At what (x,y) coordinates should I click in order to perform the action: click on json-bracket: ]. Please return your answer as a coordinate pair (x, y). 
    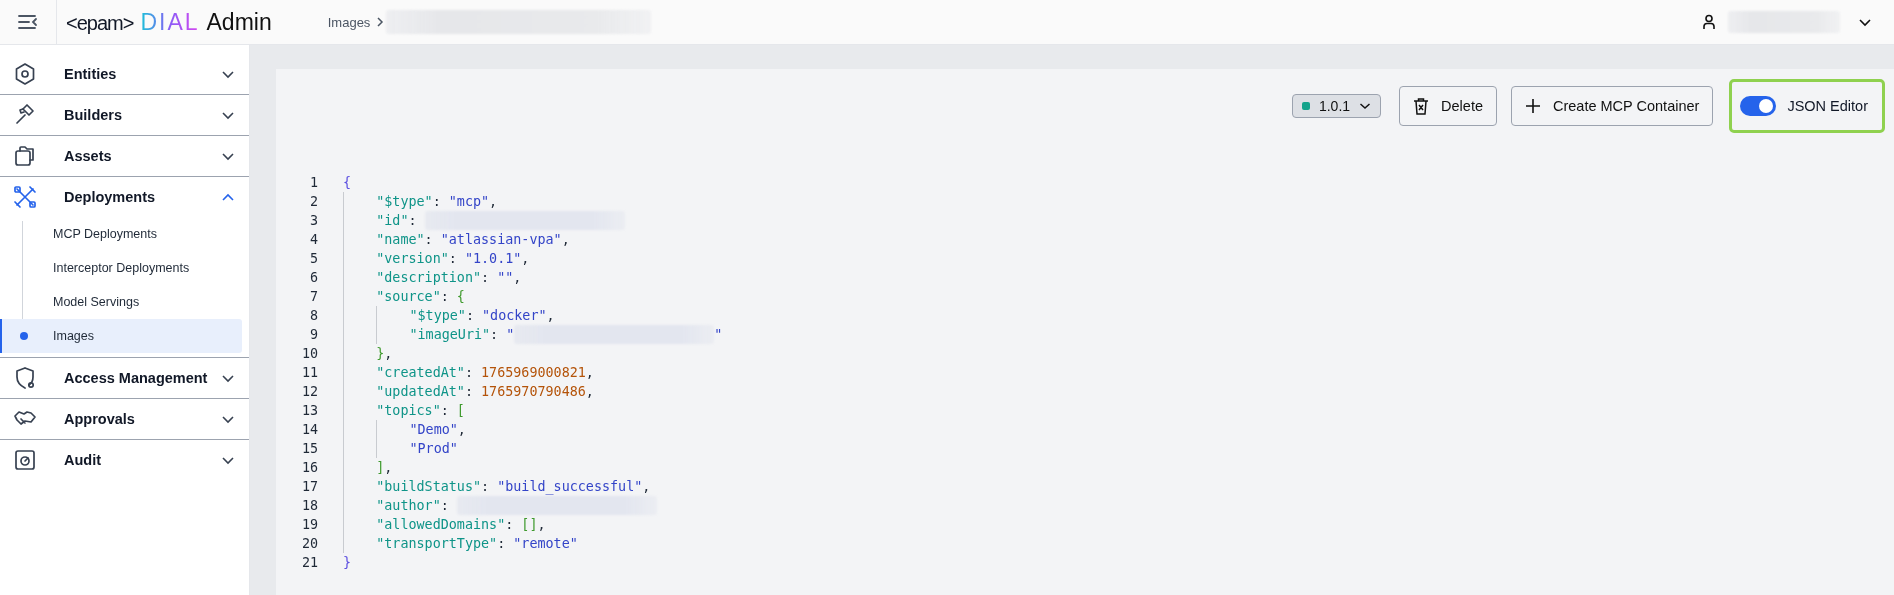
    Looking at the image, I should click on (380, 467).